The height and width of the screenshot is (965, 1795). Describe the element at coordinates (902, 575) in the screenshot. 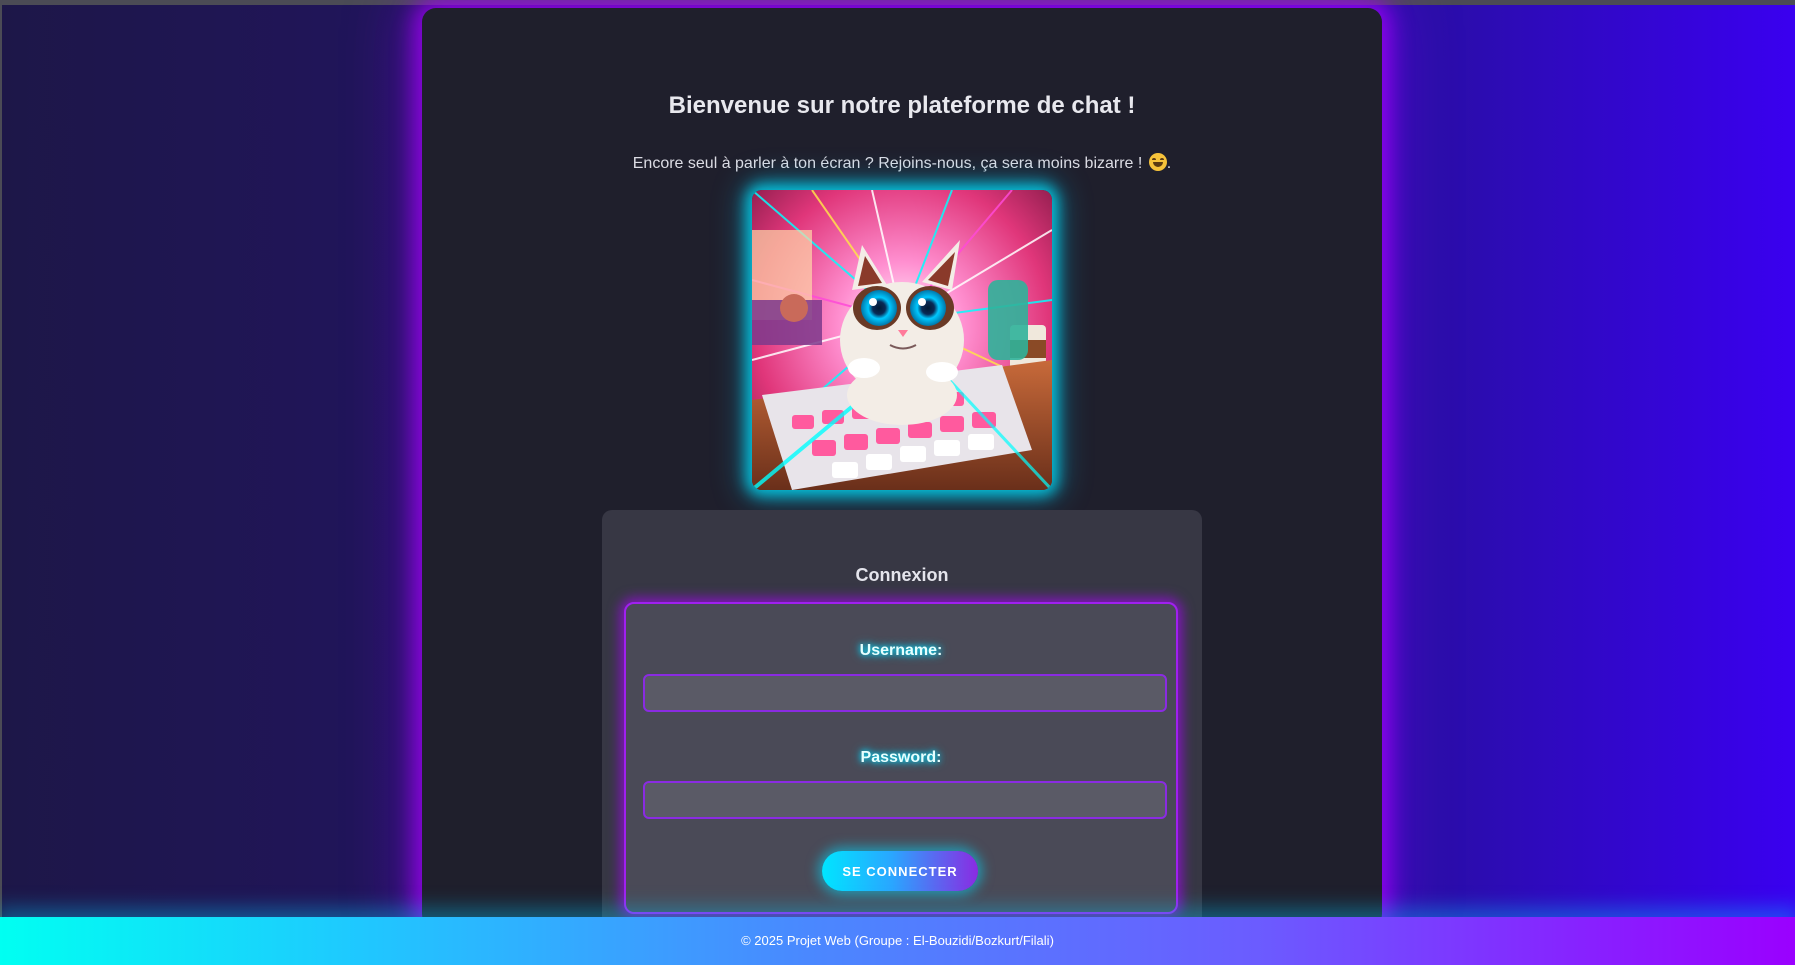

I see `login-title: Connexion` at that location.